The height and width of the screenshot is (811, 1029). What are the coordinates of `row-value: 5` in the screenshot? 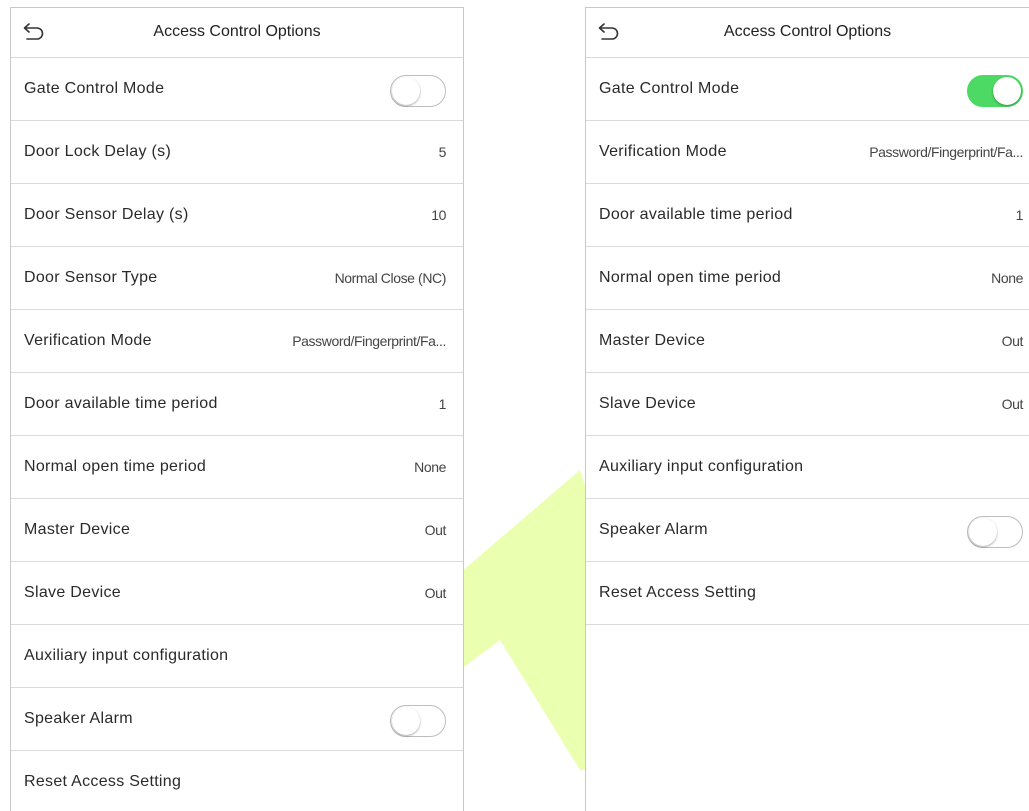 It's located at (442, 152).